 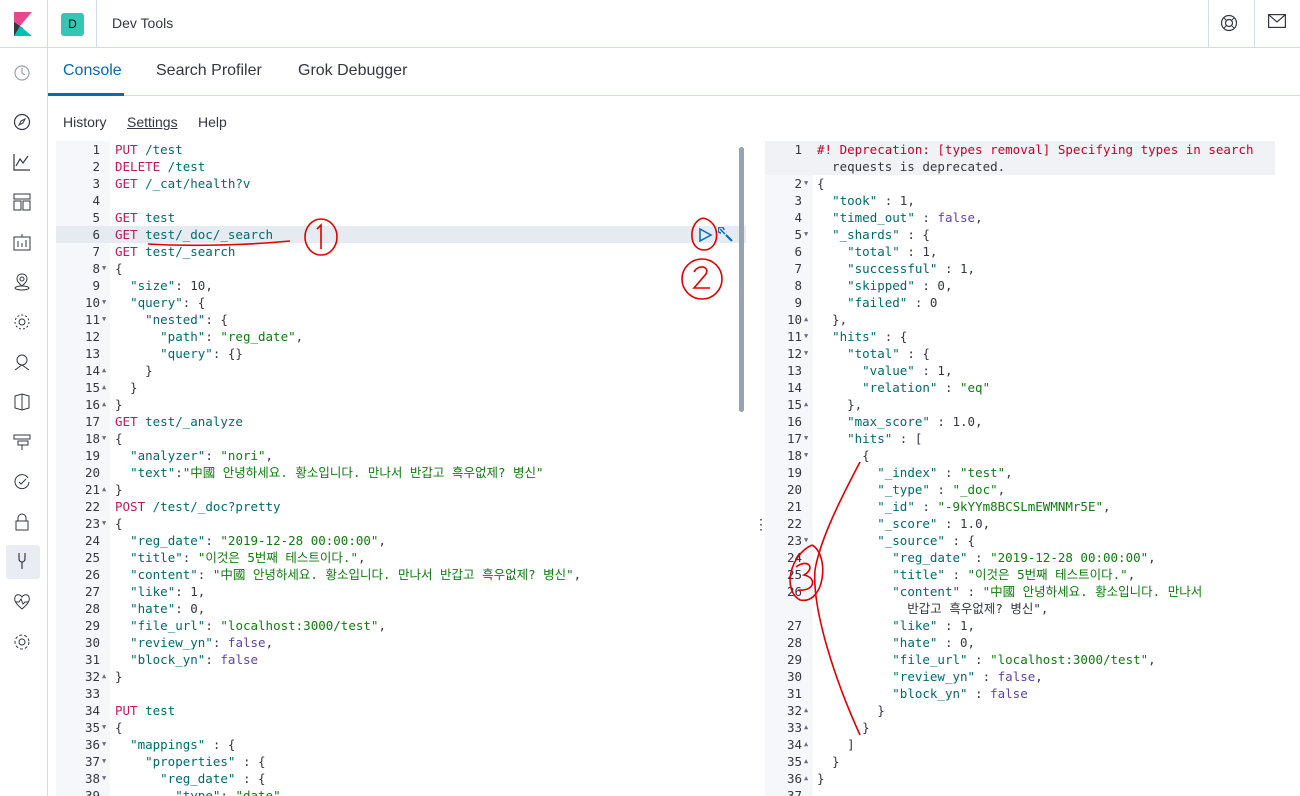 I want to click on metrics-icon, so click(x=23, y=363).